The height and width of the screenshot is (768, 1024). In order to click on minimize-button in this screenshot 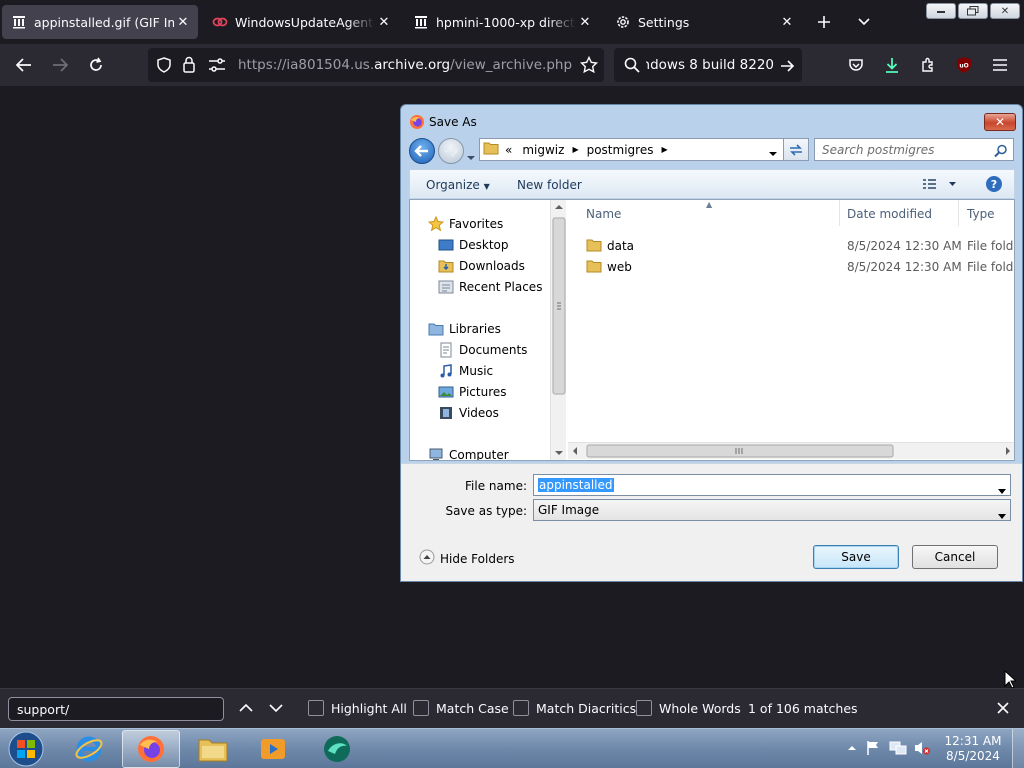, I will do `click(941, 11)`.